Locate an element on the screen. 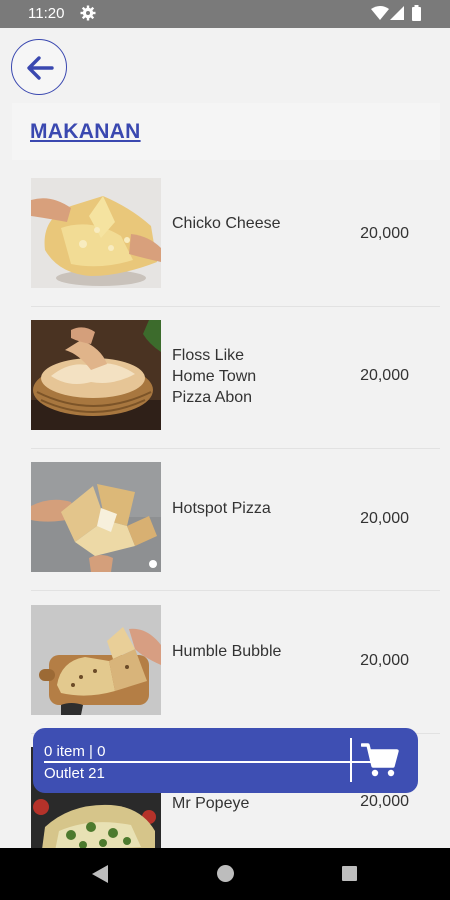 The height and width of the screenshot is (900, 450). item-name: Floss Like Home Town Pizza Abon is located at coordinates (214, 376).